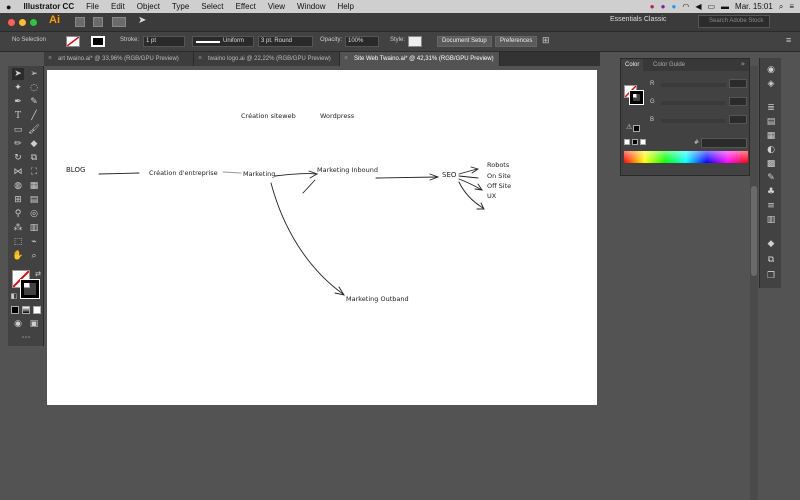  What do you see at coordinates (34, 256) in the screenshot?
I see `zoom-tool-icon: ⌕` at bounding box center [34, 256].